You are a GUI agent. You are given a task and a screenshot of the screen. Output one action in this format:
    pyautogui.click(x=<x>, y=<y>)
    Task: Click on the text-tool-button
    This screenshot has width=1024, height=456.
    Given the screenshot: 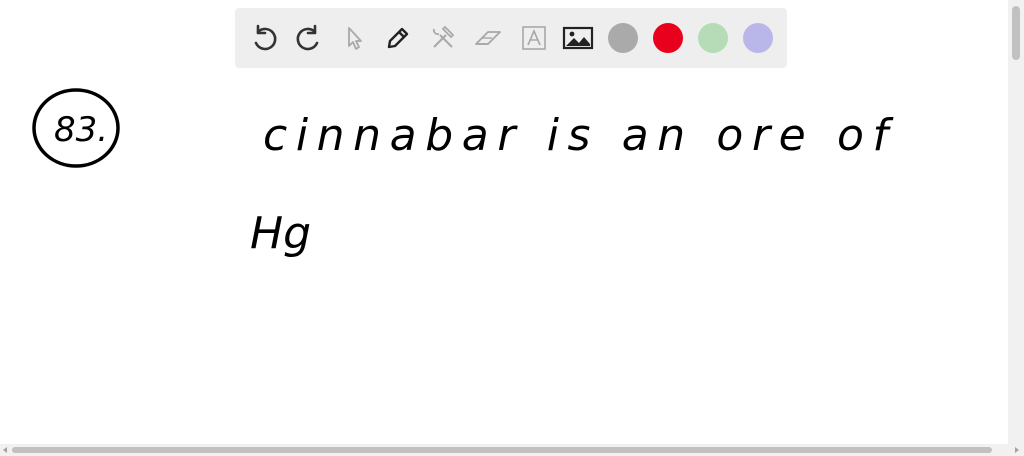 What is the action you would take?
    pyautogui.click(x=534, y=38)
    